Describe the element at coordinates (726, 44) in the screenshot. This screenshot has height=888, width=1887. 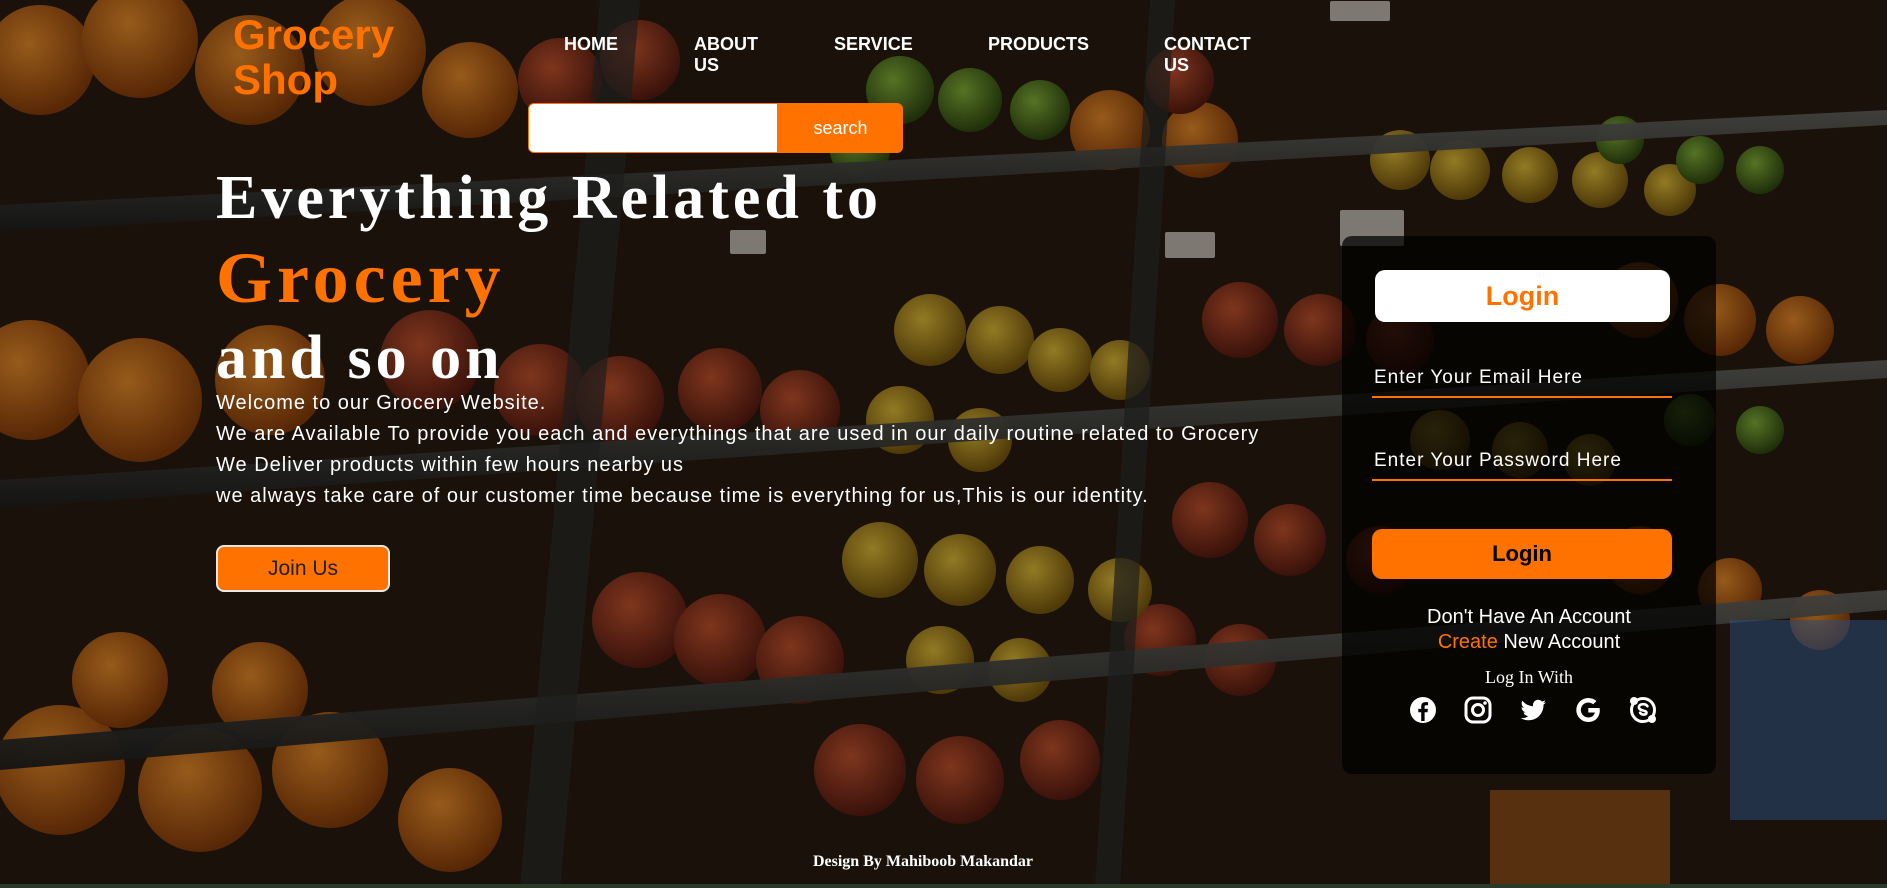
I see `nav-about-line-1: ABOUT` at that location.